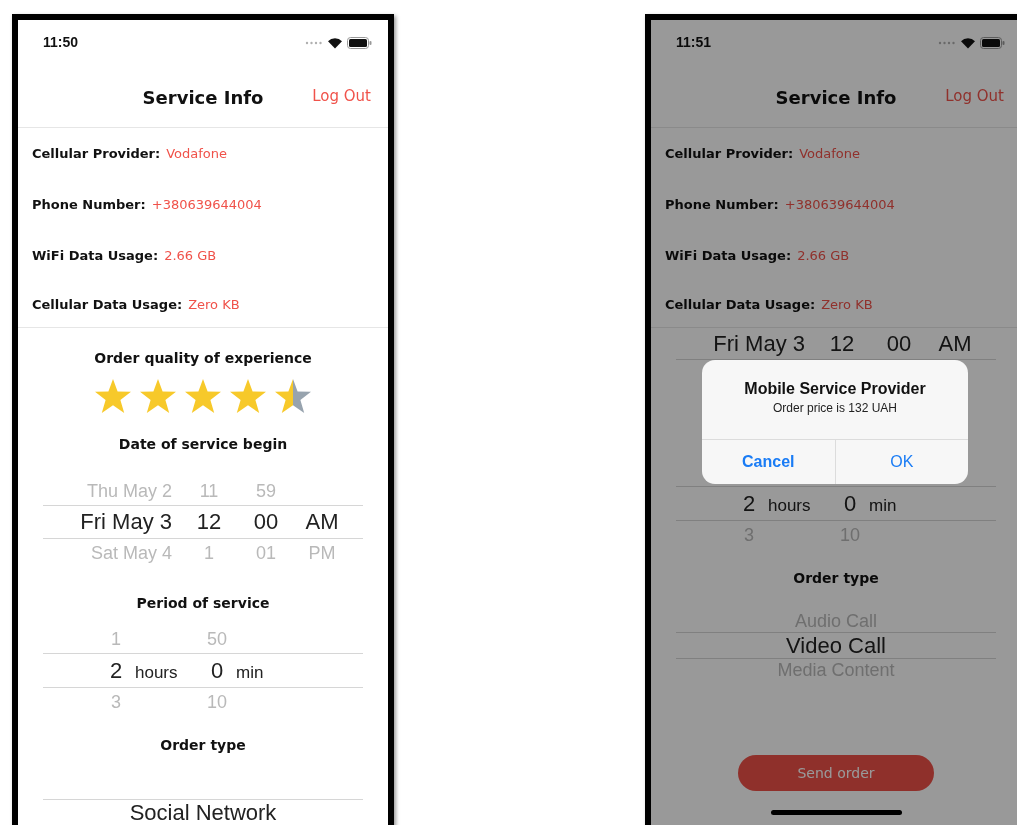  Describe the element at coordinates (129, 490) in the screenshot. I see `picker-value: Thu May 2` at that location.